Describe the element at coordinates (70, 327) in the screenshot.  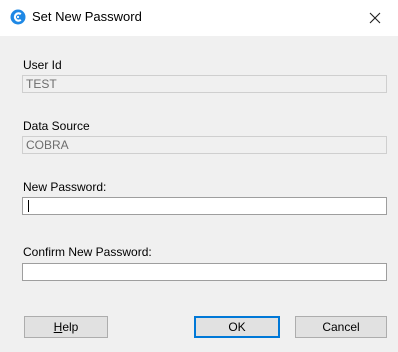
I see `help-label-rest: elp` at that location.